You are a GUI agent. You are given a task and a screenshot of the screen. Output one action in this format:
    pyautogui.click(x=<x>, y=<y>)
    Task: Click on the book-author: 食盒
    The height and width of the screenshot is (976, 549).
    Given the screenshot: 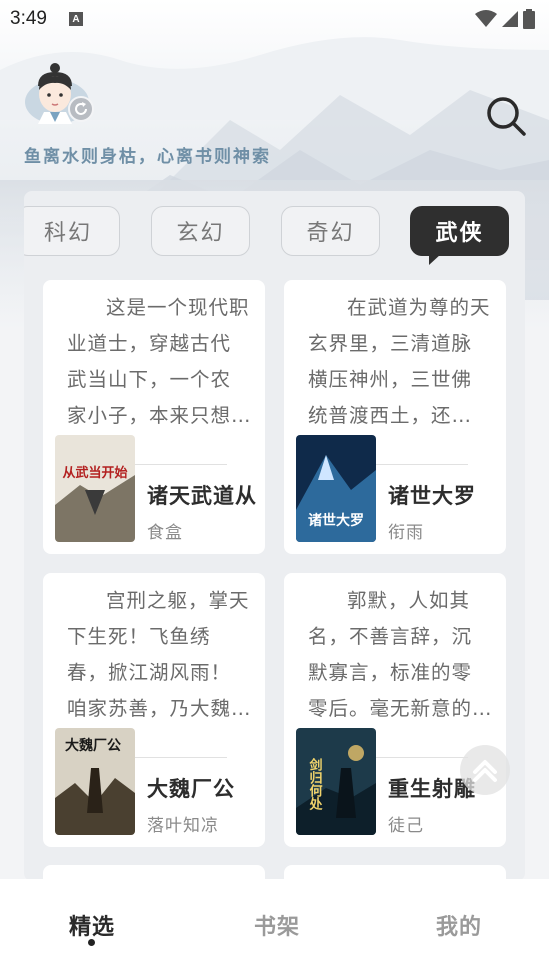 What is the action you would take?
    pyautogui.click(x=165, y=533)
    